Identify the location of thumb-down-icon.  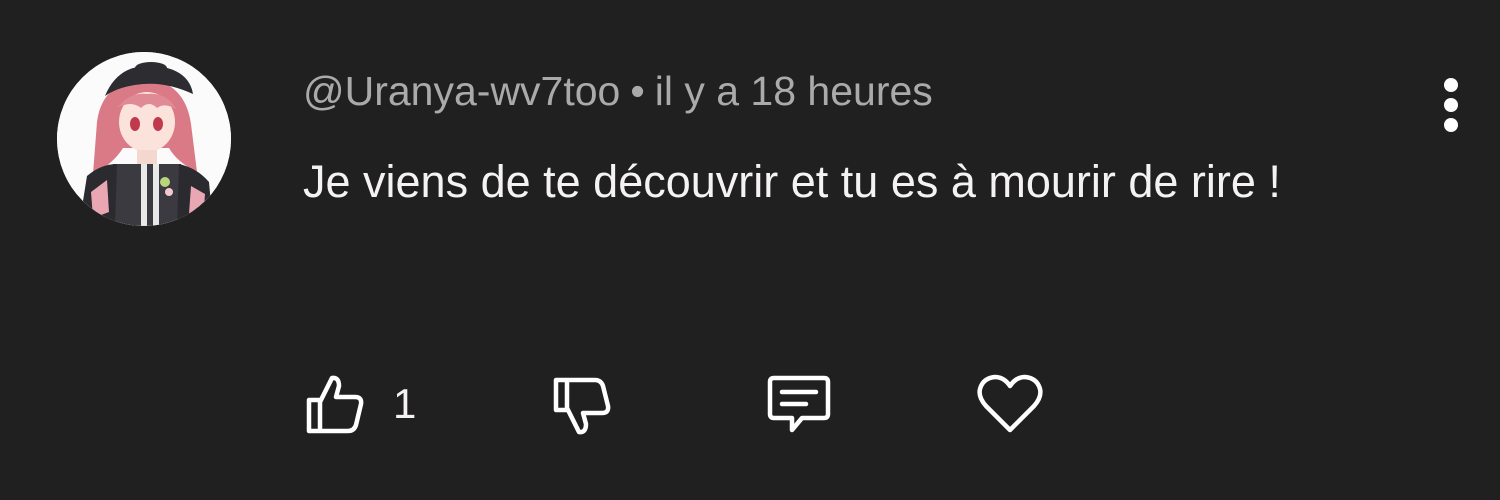
(582, 406).